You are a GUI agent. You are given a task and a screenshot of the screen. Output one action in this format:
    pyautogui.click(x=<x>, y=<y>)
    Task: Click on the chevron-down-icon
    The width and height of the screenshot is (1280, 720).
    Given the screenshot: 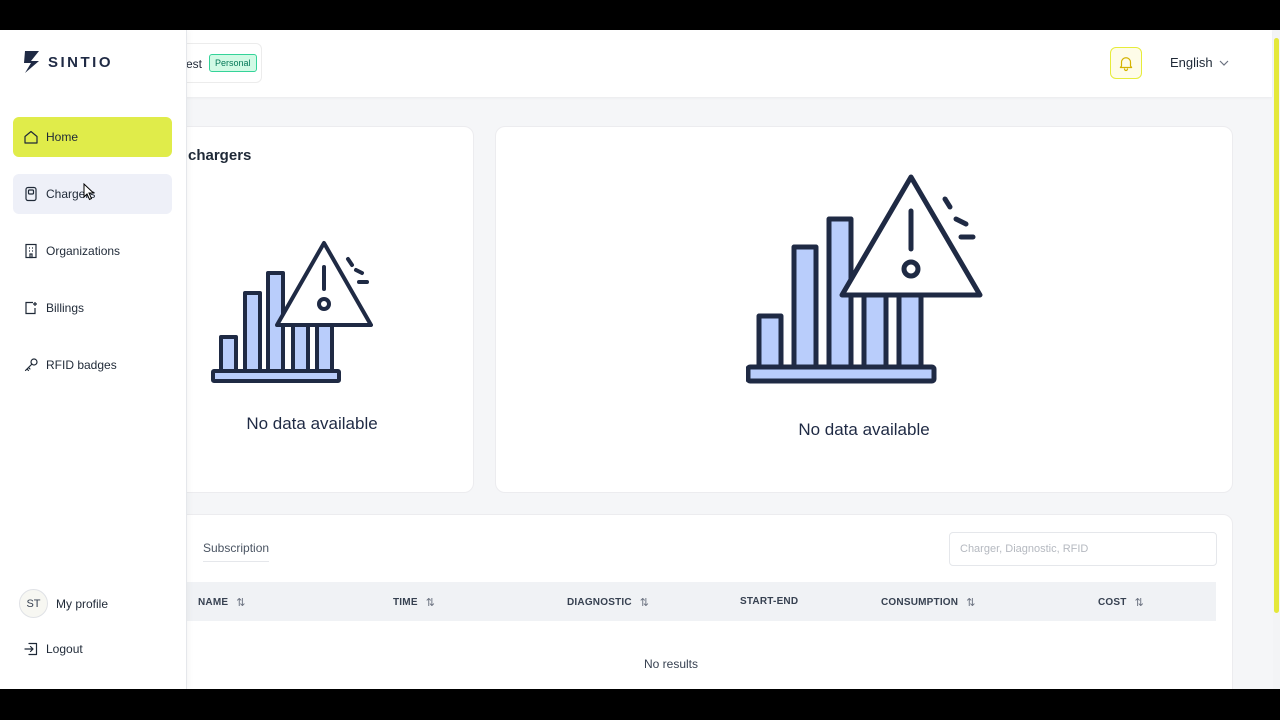 What is the action you would take?
    pyautogui.click(x=1224, y=63)
    